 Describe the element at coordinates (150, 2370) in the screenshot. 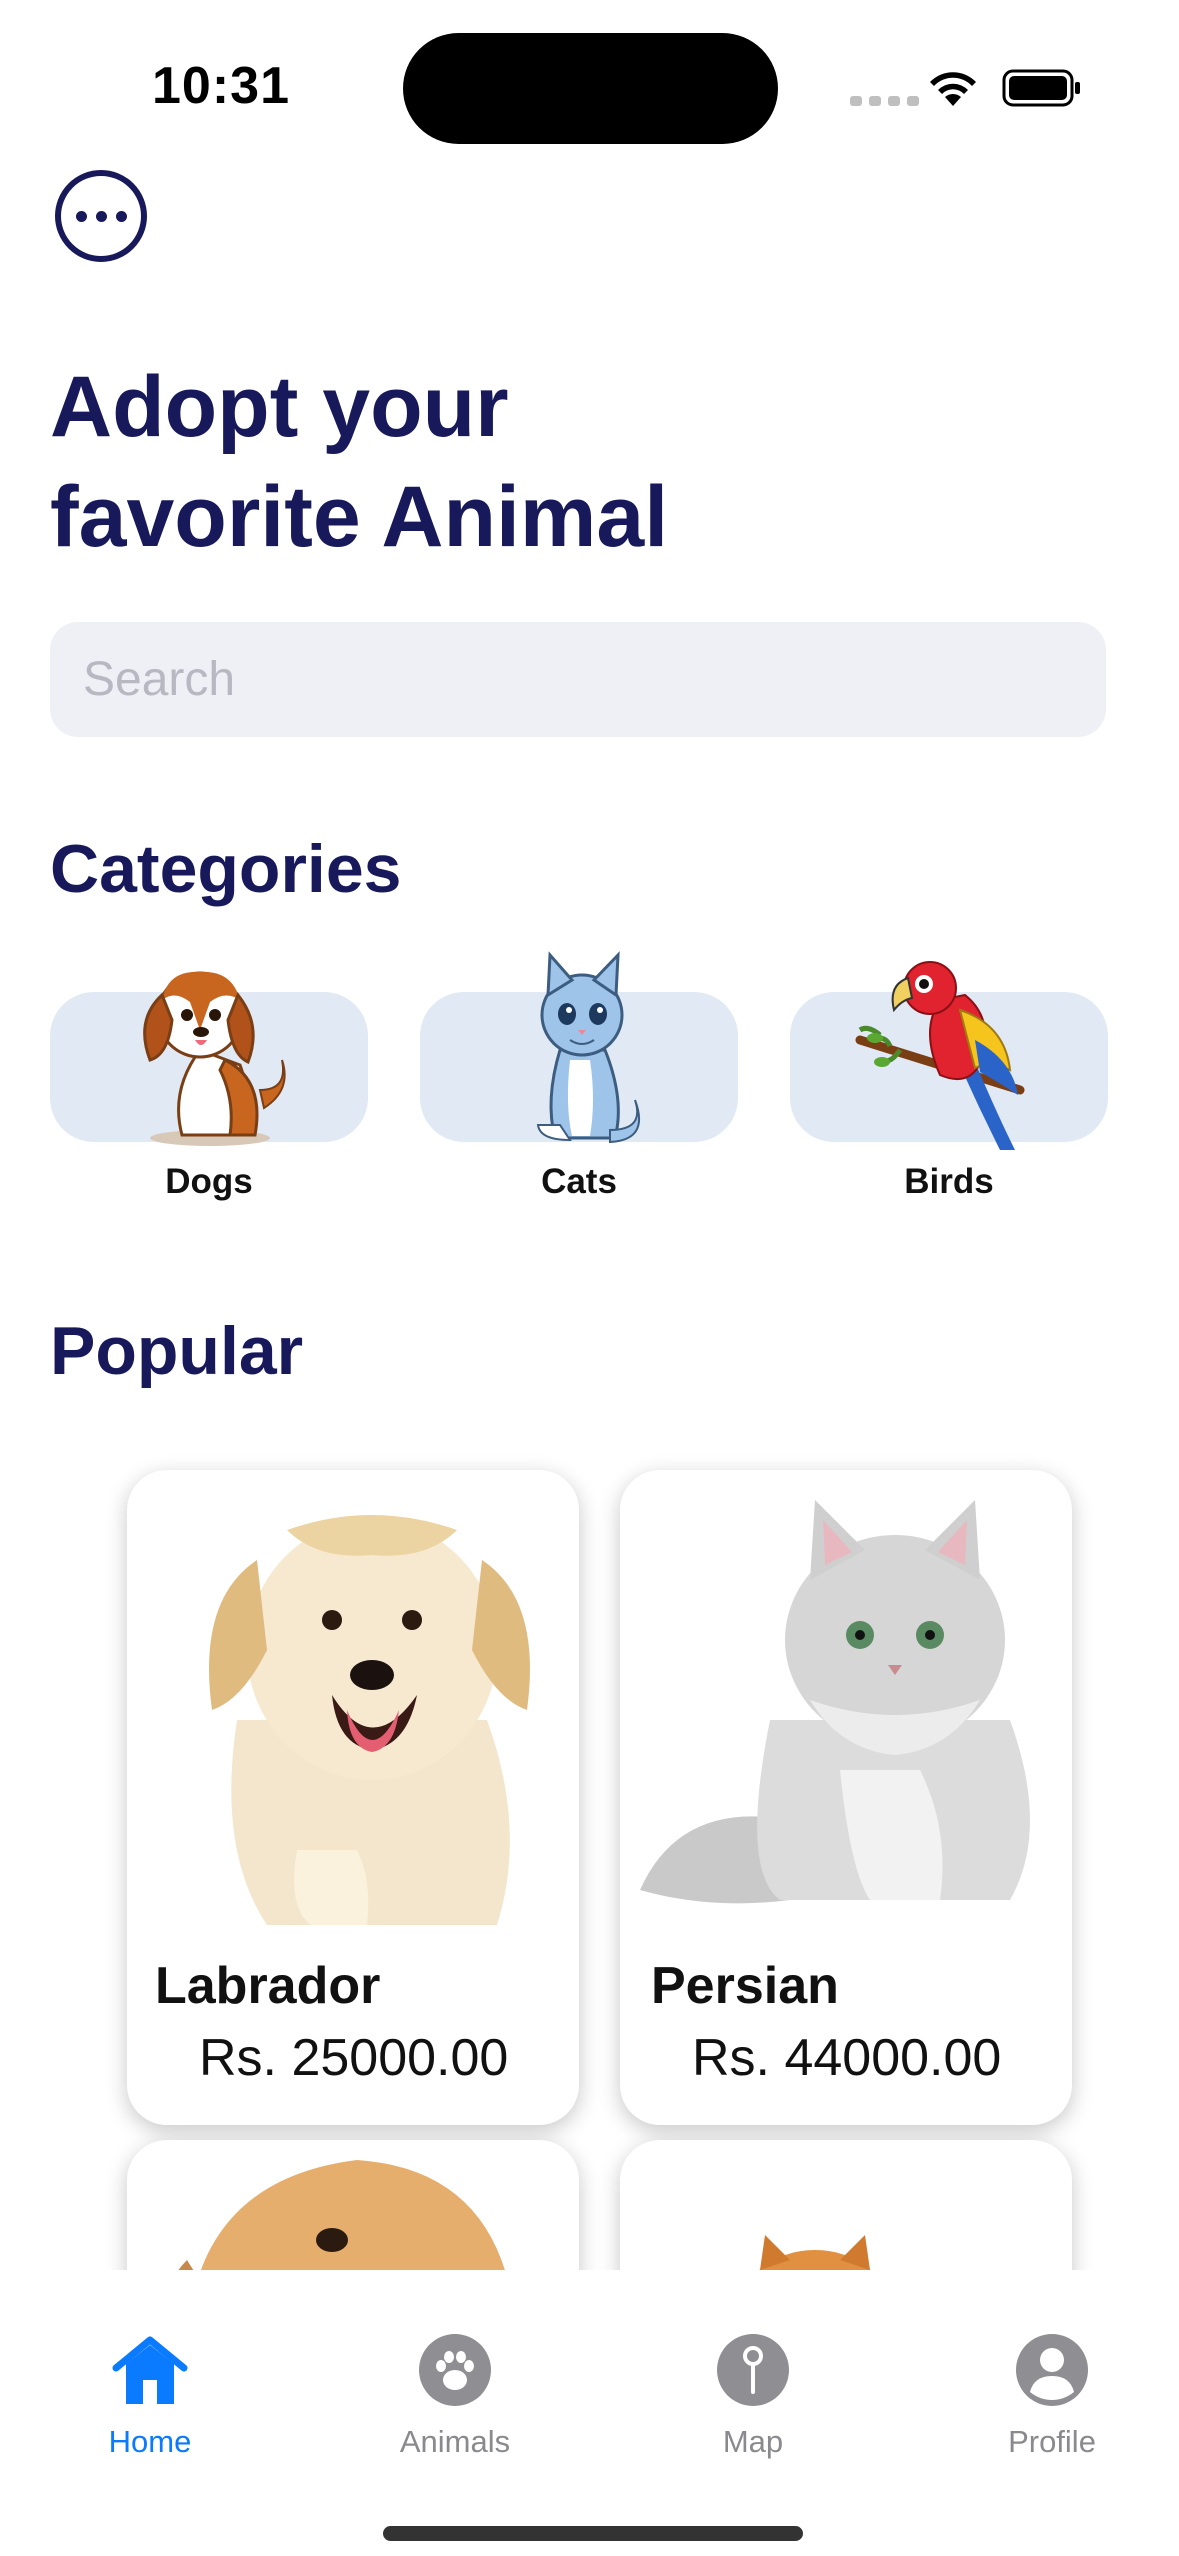

I see `house-icon` at that location.